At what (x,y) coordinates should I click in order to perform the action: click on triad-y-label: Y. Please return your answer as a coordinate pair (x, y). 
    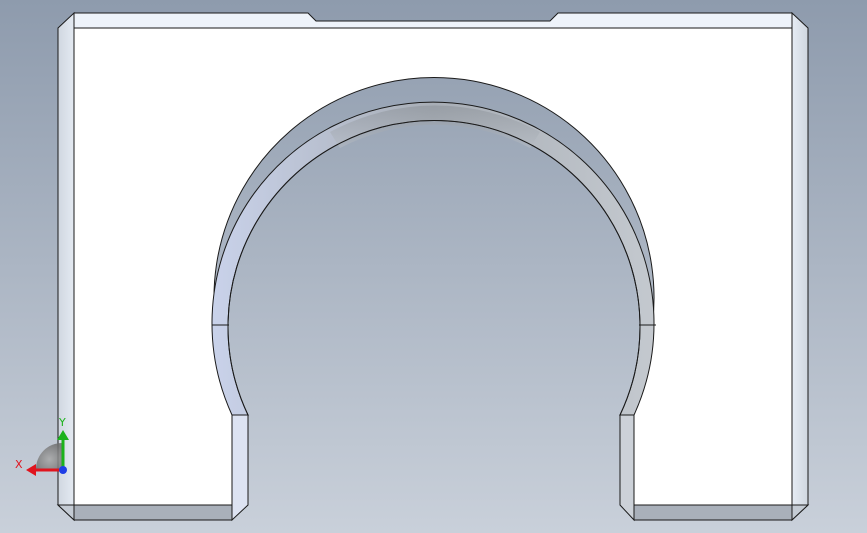
    Looking at the image, I should click on (62, 422).